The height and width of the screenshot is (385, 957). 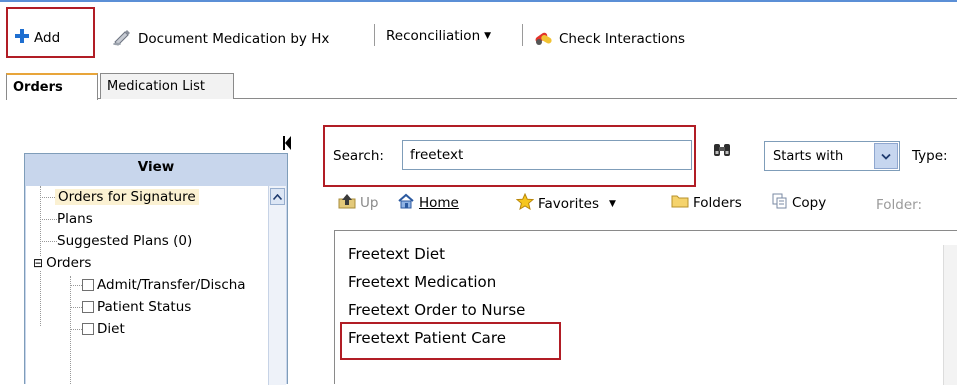 I want to click on collapse-tree-icon: ⊟, so click(x=38, y=263).